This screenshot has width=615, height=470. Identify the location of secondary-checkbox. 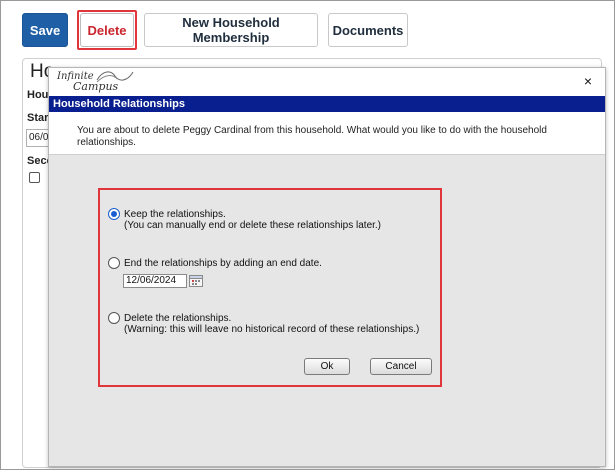
(34, 177).